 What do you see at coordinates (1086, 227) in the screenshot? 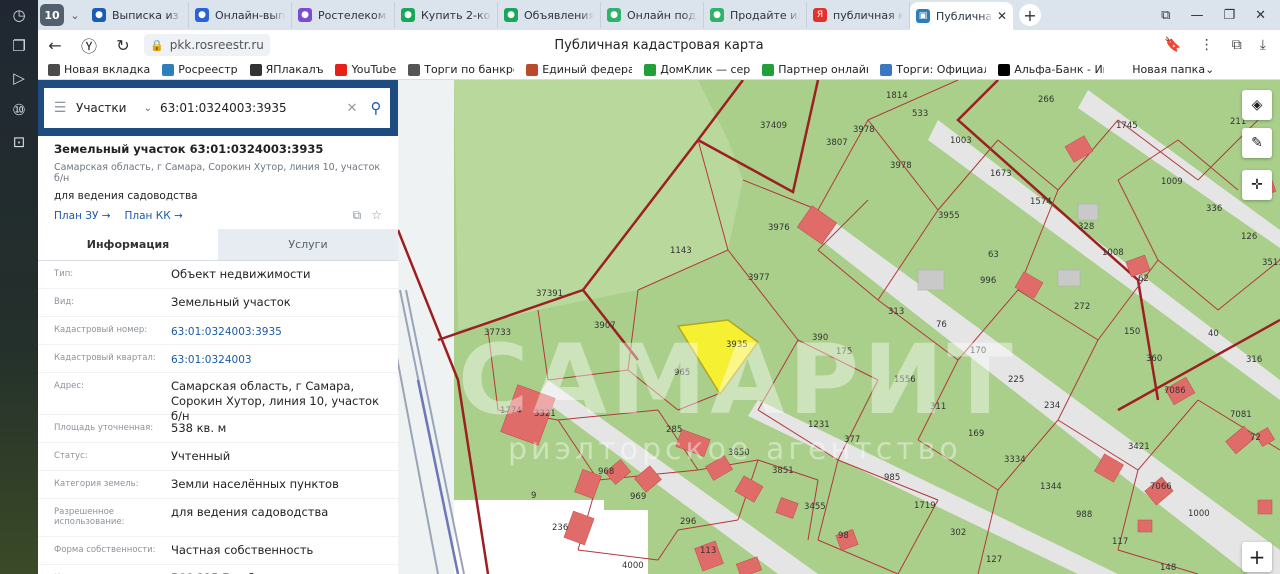
I see `parcel-label: 328` at bounding box center [1086, 227].